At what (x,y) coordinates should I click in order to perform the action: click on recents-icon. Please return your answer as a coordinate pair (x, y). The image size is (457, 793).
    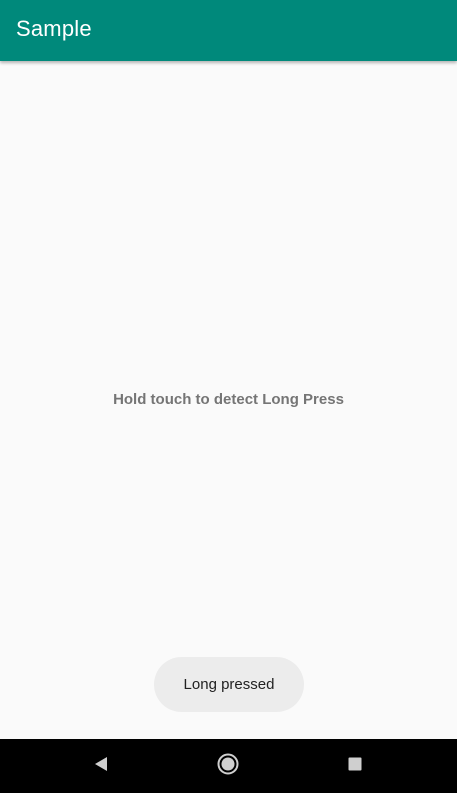
    Looking at the image, I should click on (355, 766).